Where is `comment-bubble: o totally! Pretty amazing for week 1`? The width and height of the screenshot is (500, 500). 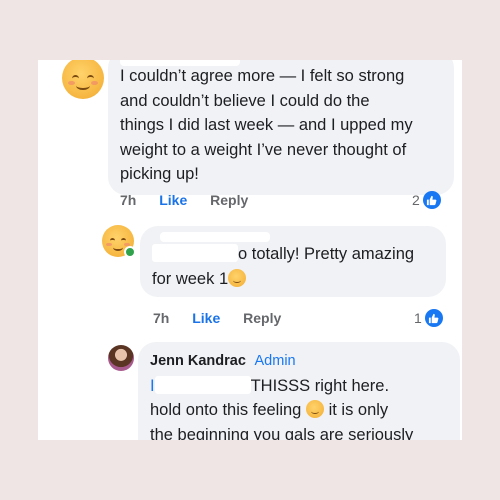
comment-bubble: o totally! Pretty amazing for week 1 is located at coordinates (293, 261).